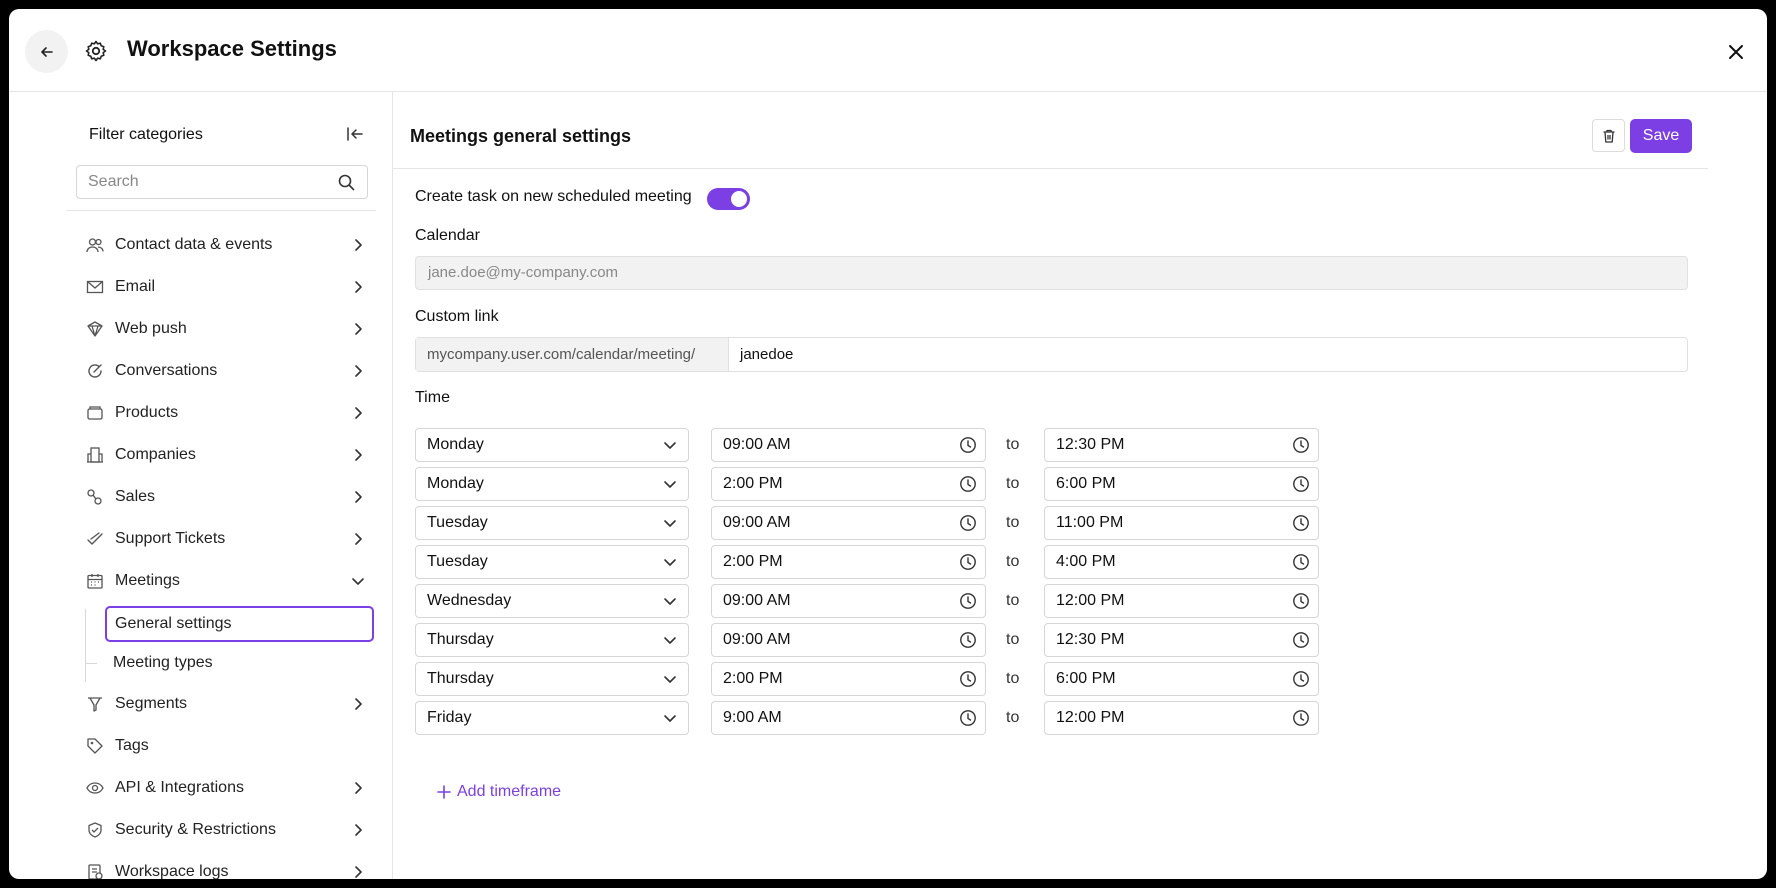  What do you see at coordinates (226, 704) in the screenshot?
I see `sidebar-item-segments: Segments` at bounding box center [226, 704].